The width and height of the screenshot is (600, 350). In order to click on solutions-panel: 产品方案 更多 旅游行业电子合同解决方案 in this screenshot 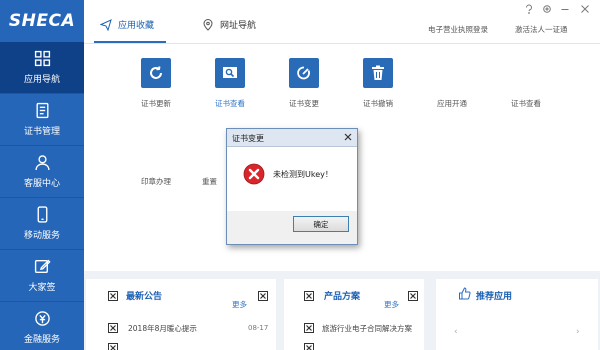, I will do `click(354, 314)`.